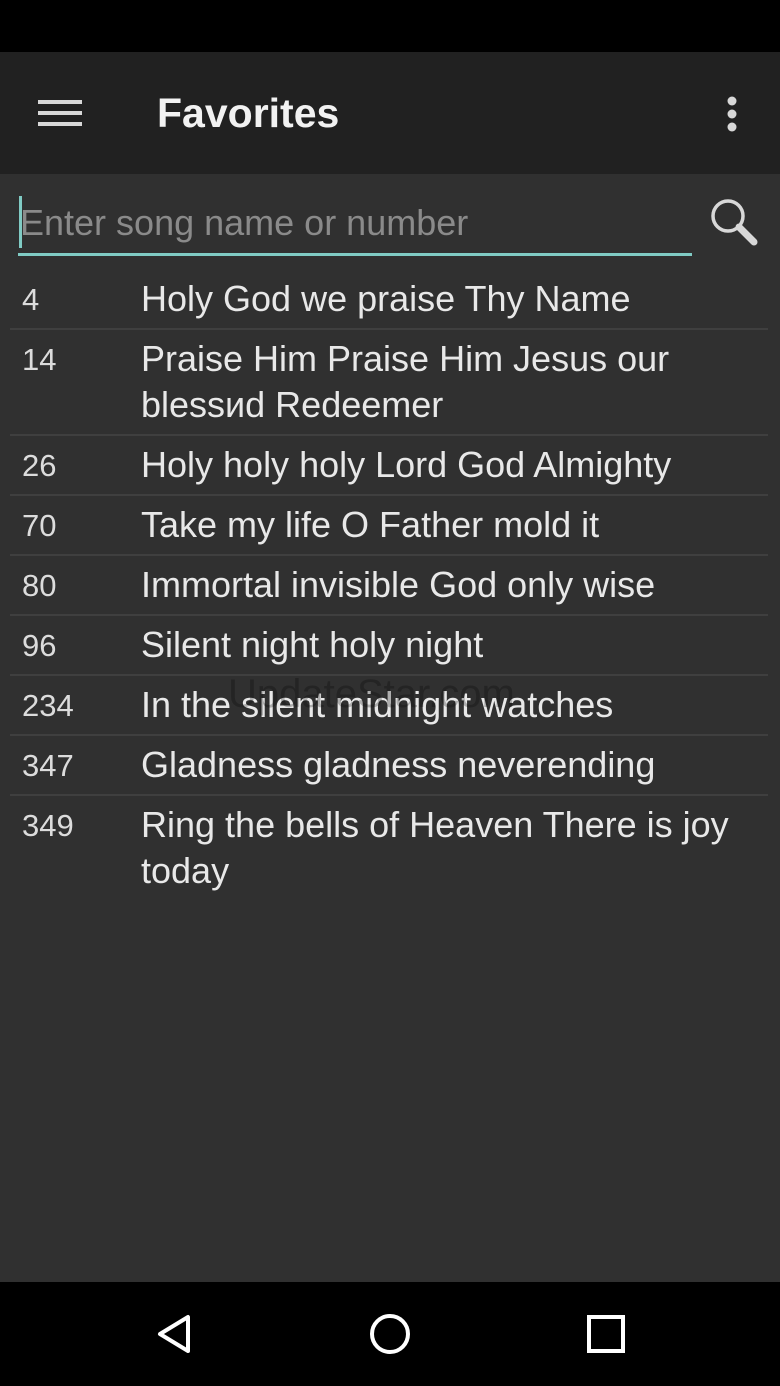 The image size is (780, 1386). I want to click on search-icon, so click(734, 222).